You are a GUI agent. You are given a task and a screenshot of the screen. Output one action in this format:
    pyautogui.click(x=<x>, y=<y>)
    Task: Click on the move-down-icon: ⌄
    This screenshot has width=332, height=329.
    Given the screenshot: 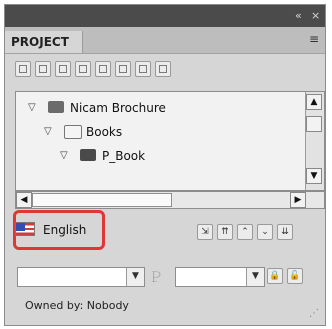 What is the action you would take?
    pyautogui.click(x=265, y=232)
    